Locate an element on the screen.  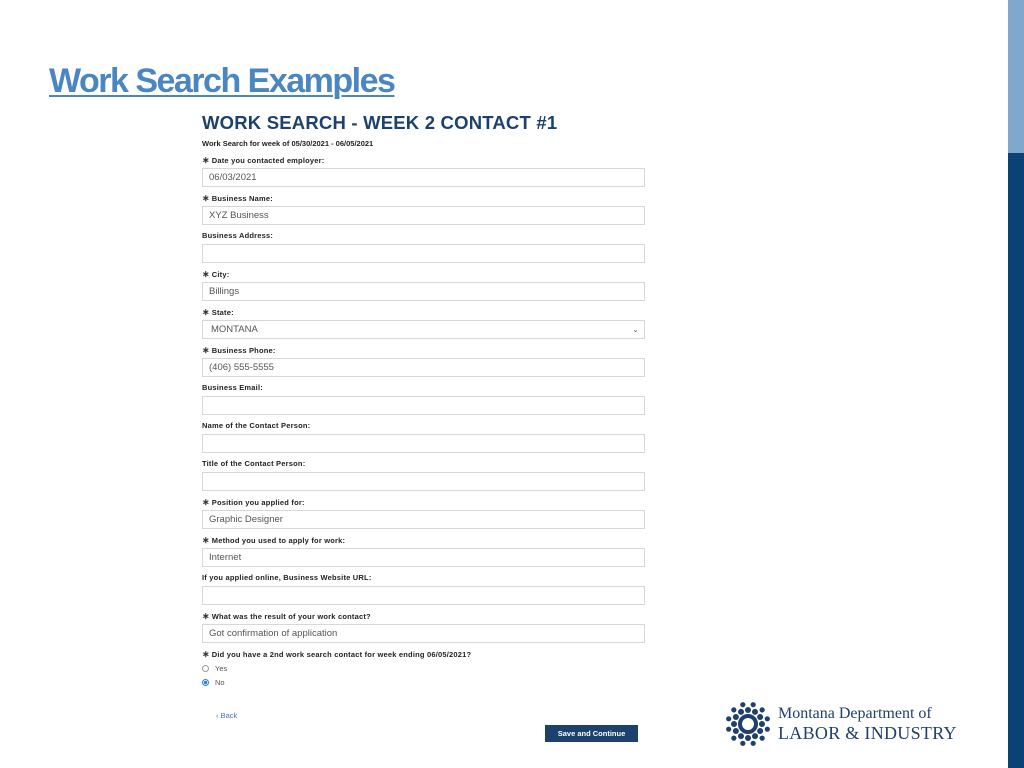
field-label: ∗ Business Phone: is located at coordinates (239, 350).